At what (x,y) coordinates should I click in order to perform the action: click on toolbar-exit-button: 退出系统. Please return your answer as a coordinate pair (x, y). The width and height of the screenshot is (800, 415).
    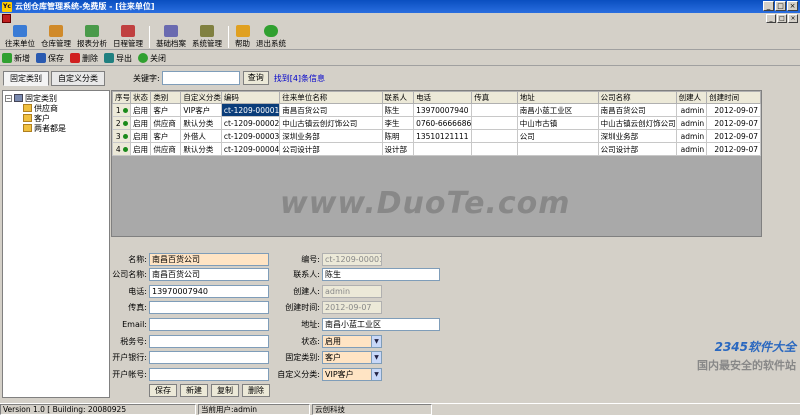
    Looking at the image, I should click on (271, 36).